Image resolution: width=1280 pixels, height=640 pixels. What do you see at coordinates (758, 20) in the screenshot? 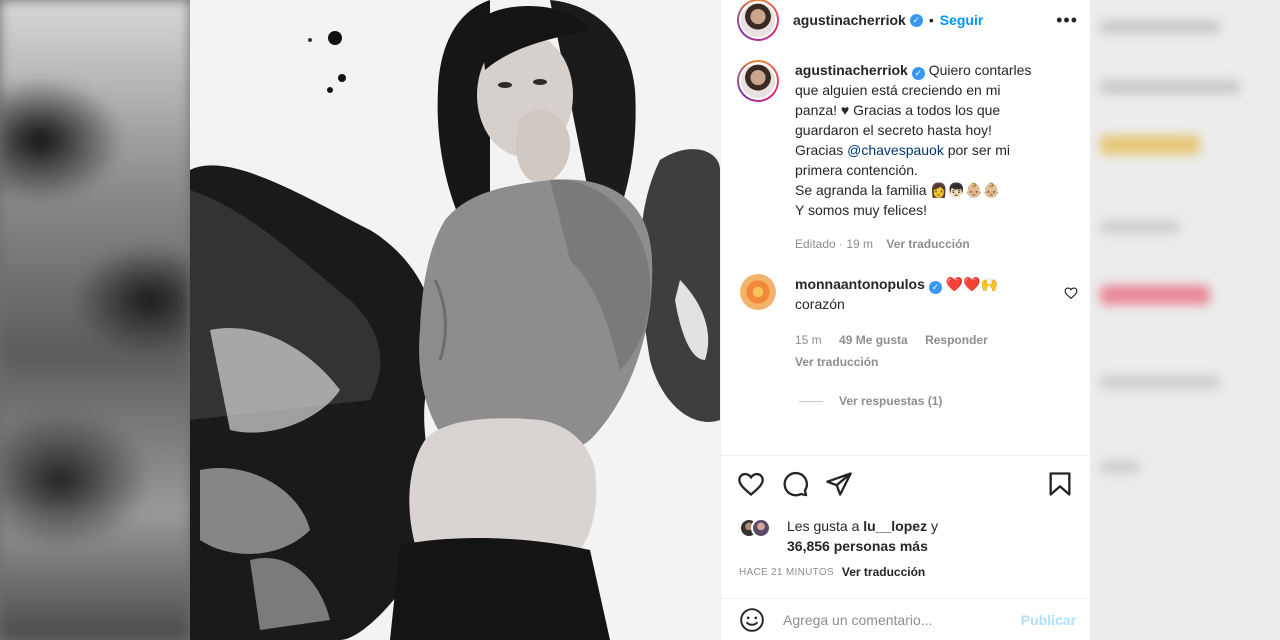
I see `author-avatar` at bounding box center [758, 20].